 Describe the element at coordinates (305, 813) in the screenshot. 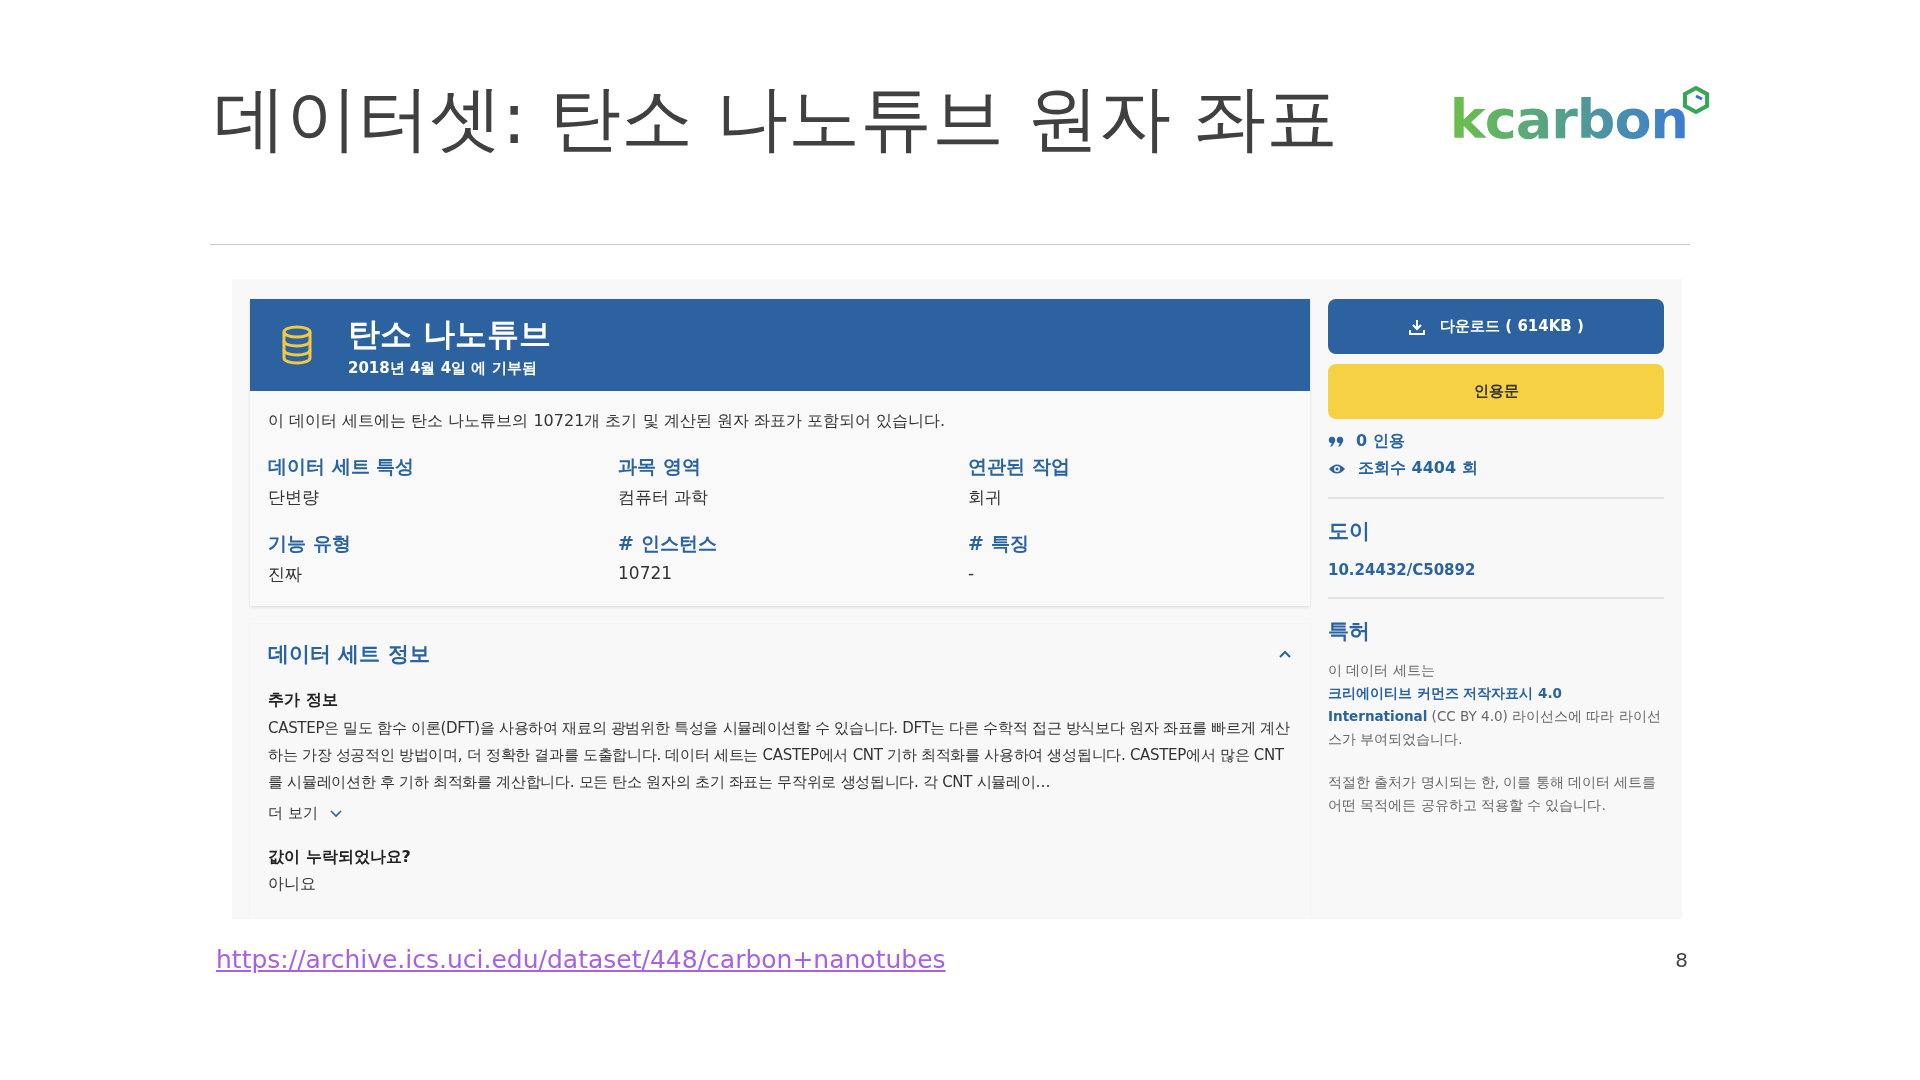

I see `show-more-button: 더 보기` at that location.